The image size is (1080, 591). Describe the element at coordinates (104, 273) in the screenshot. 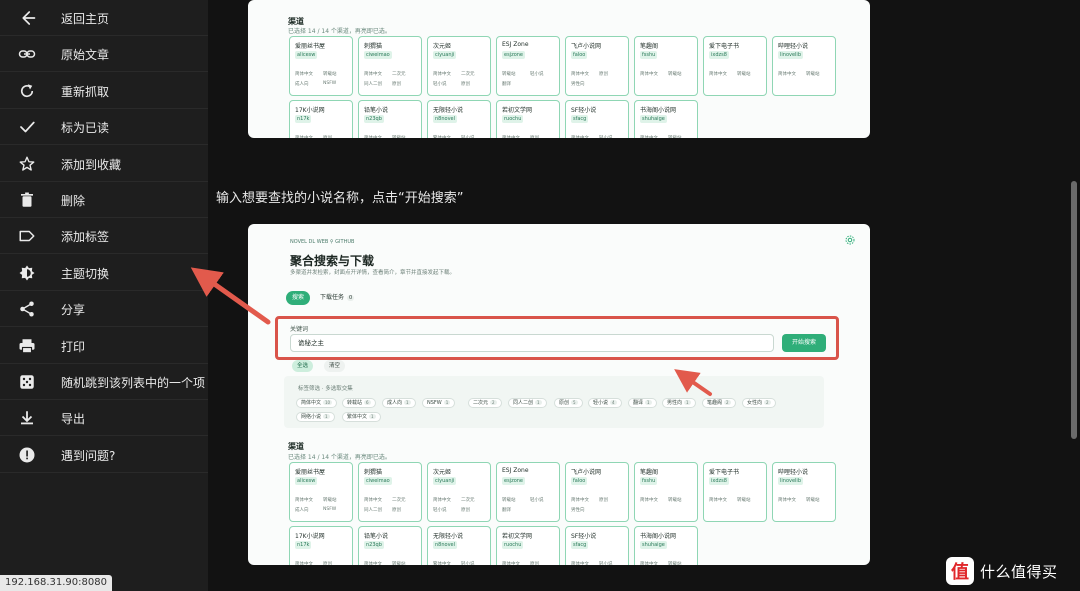

I see `sidebar-item-brightness: 主题切换` at that location.